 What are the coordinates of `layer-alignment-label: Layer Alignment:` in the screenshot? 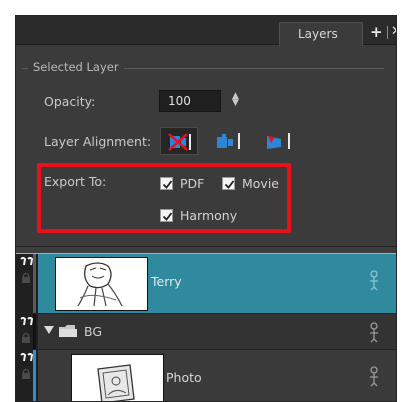 It's located at (98, 141).